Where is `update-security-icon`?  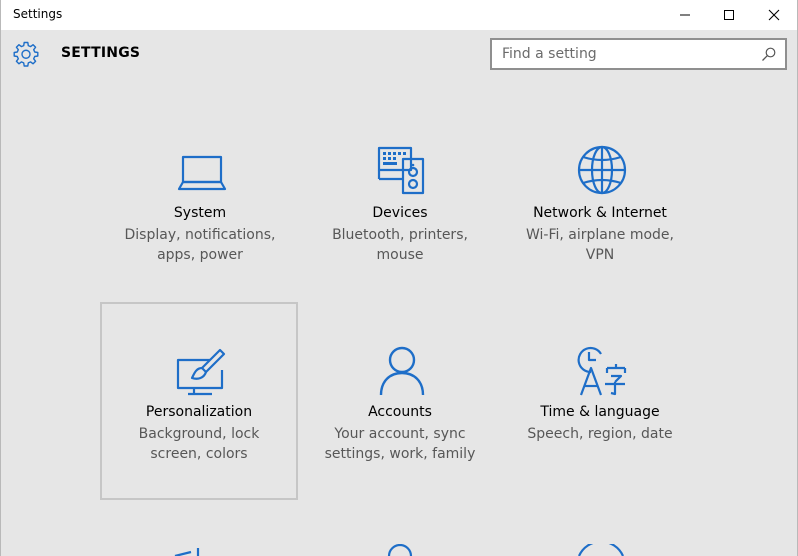 update-security-icon is located at coordinates (601, 550).